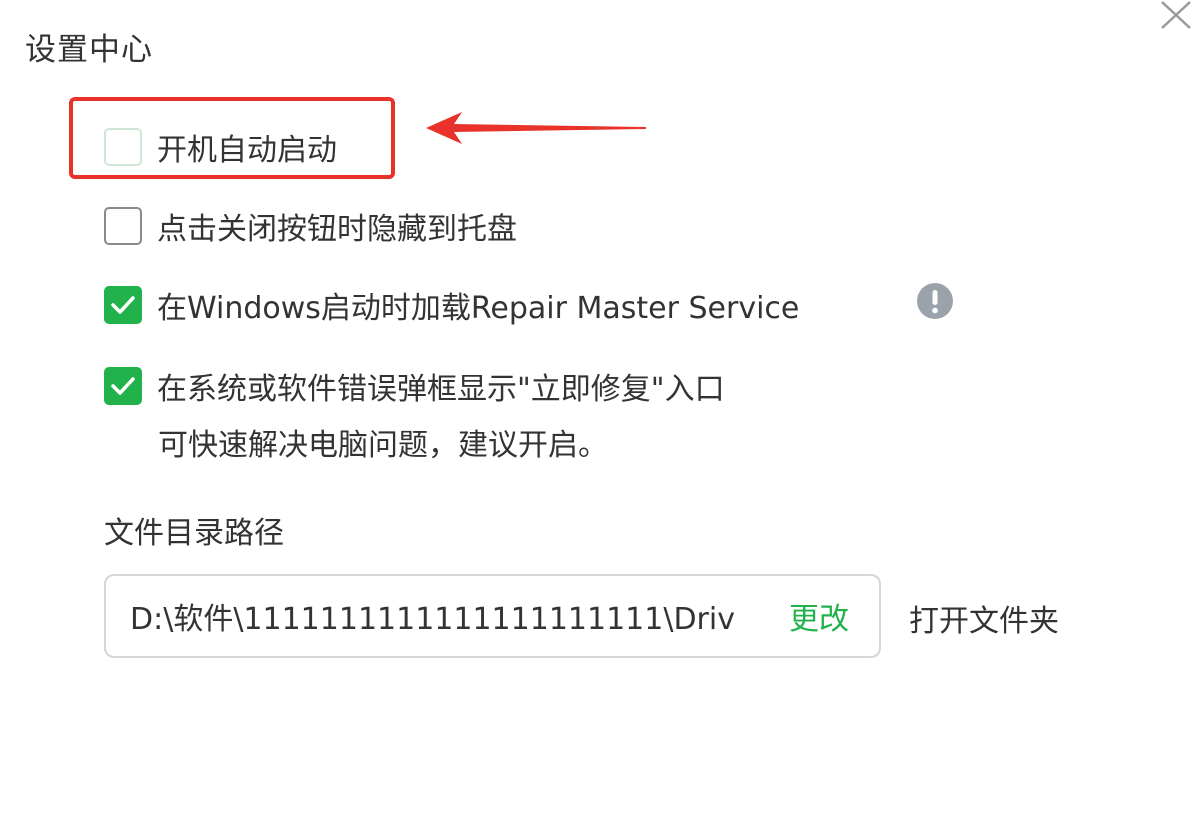  I want to click on info-exclamation-icon, so click(935, 301).